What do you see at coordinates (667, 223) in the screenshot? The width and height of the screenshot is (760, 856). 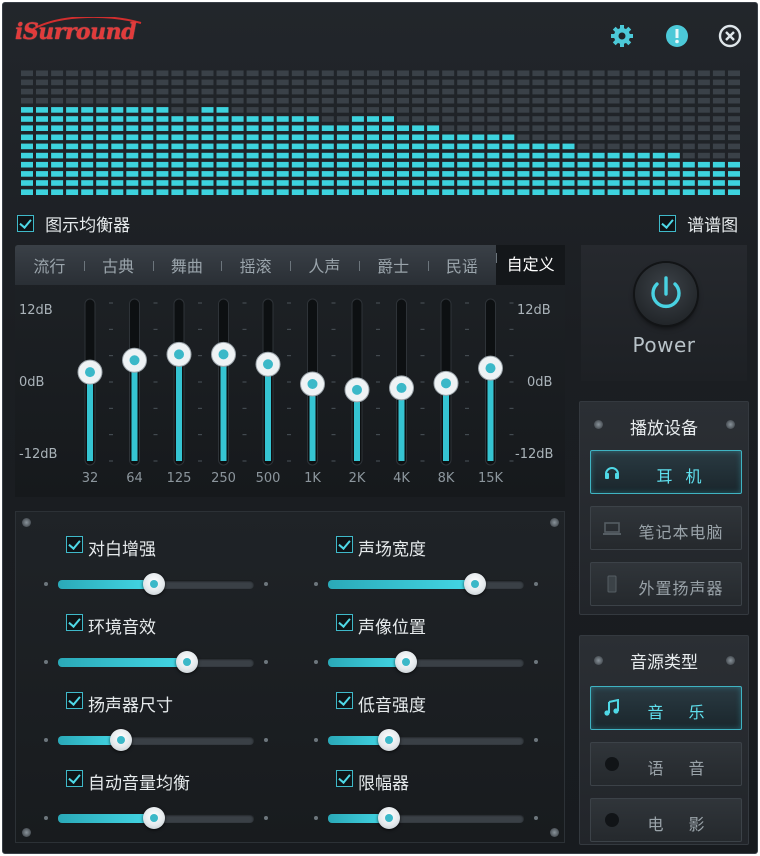 I see `spectrum-checkbox` at bounding box center [667, 223].